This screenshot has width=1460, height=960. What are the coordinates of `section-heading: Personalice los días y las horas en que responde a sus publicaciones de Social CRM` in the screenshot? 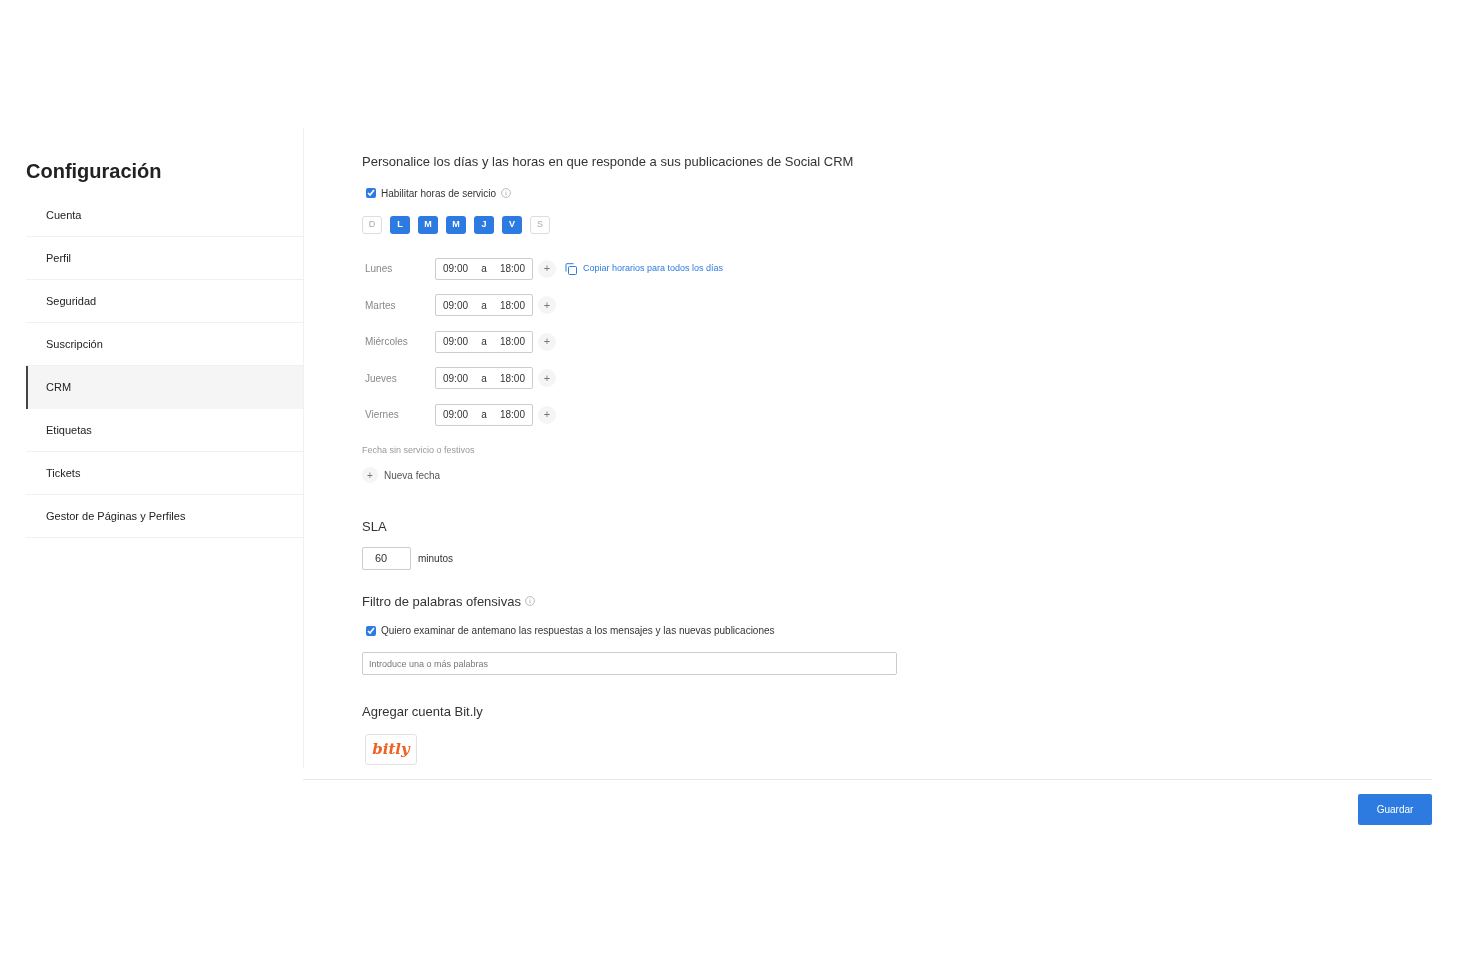 It's located at (608, 162).